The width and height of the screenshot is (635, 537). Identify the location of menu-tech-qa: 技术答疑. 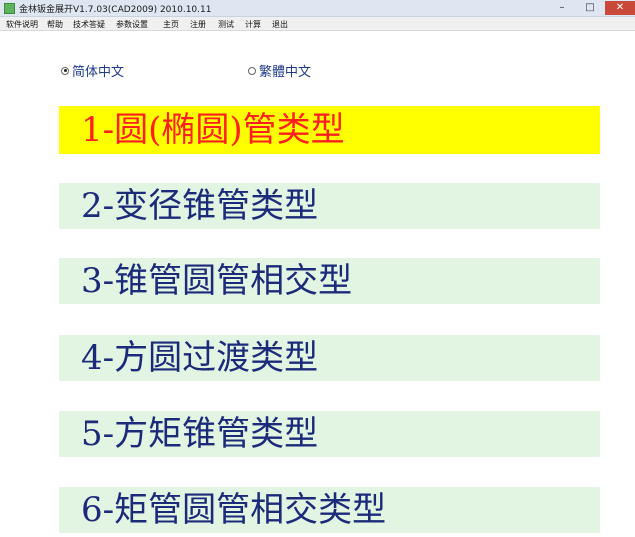
(89, 24).